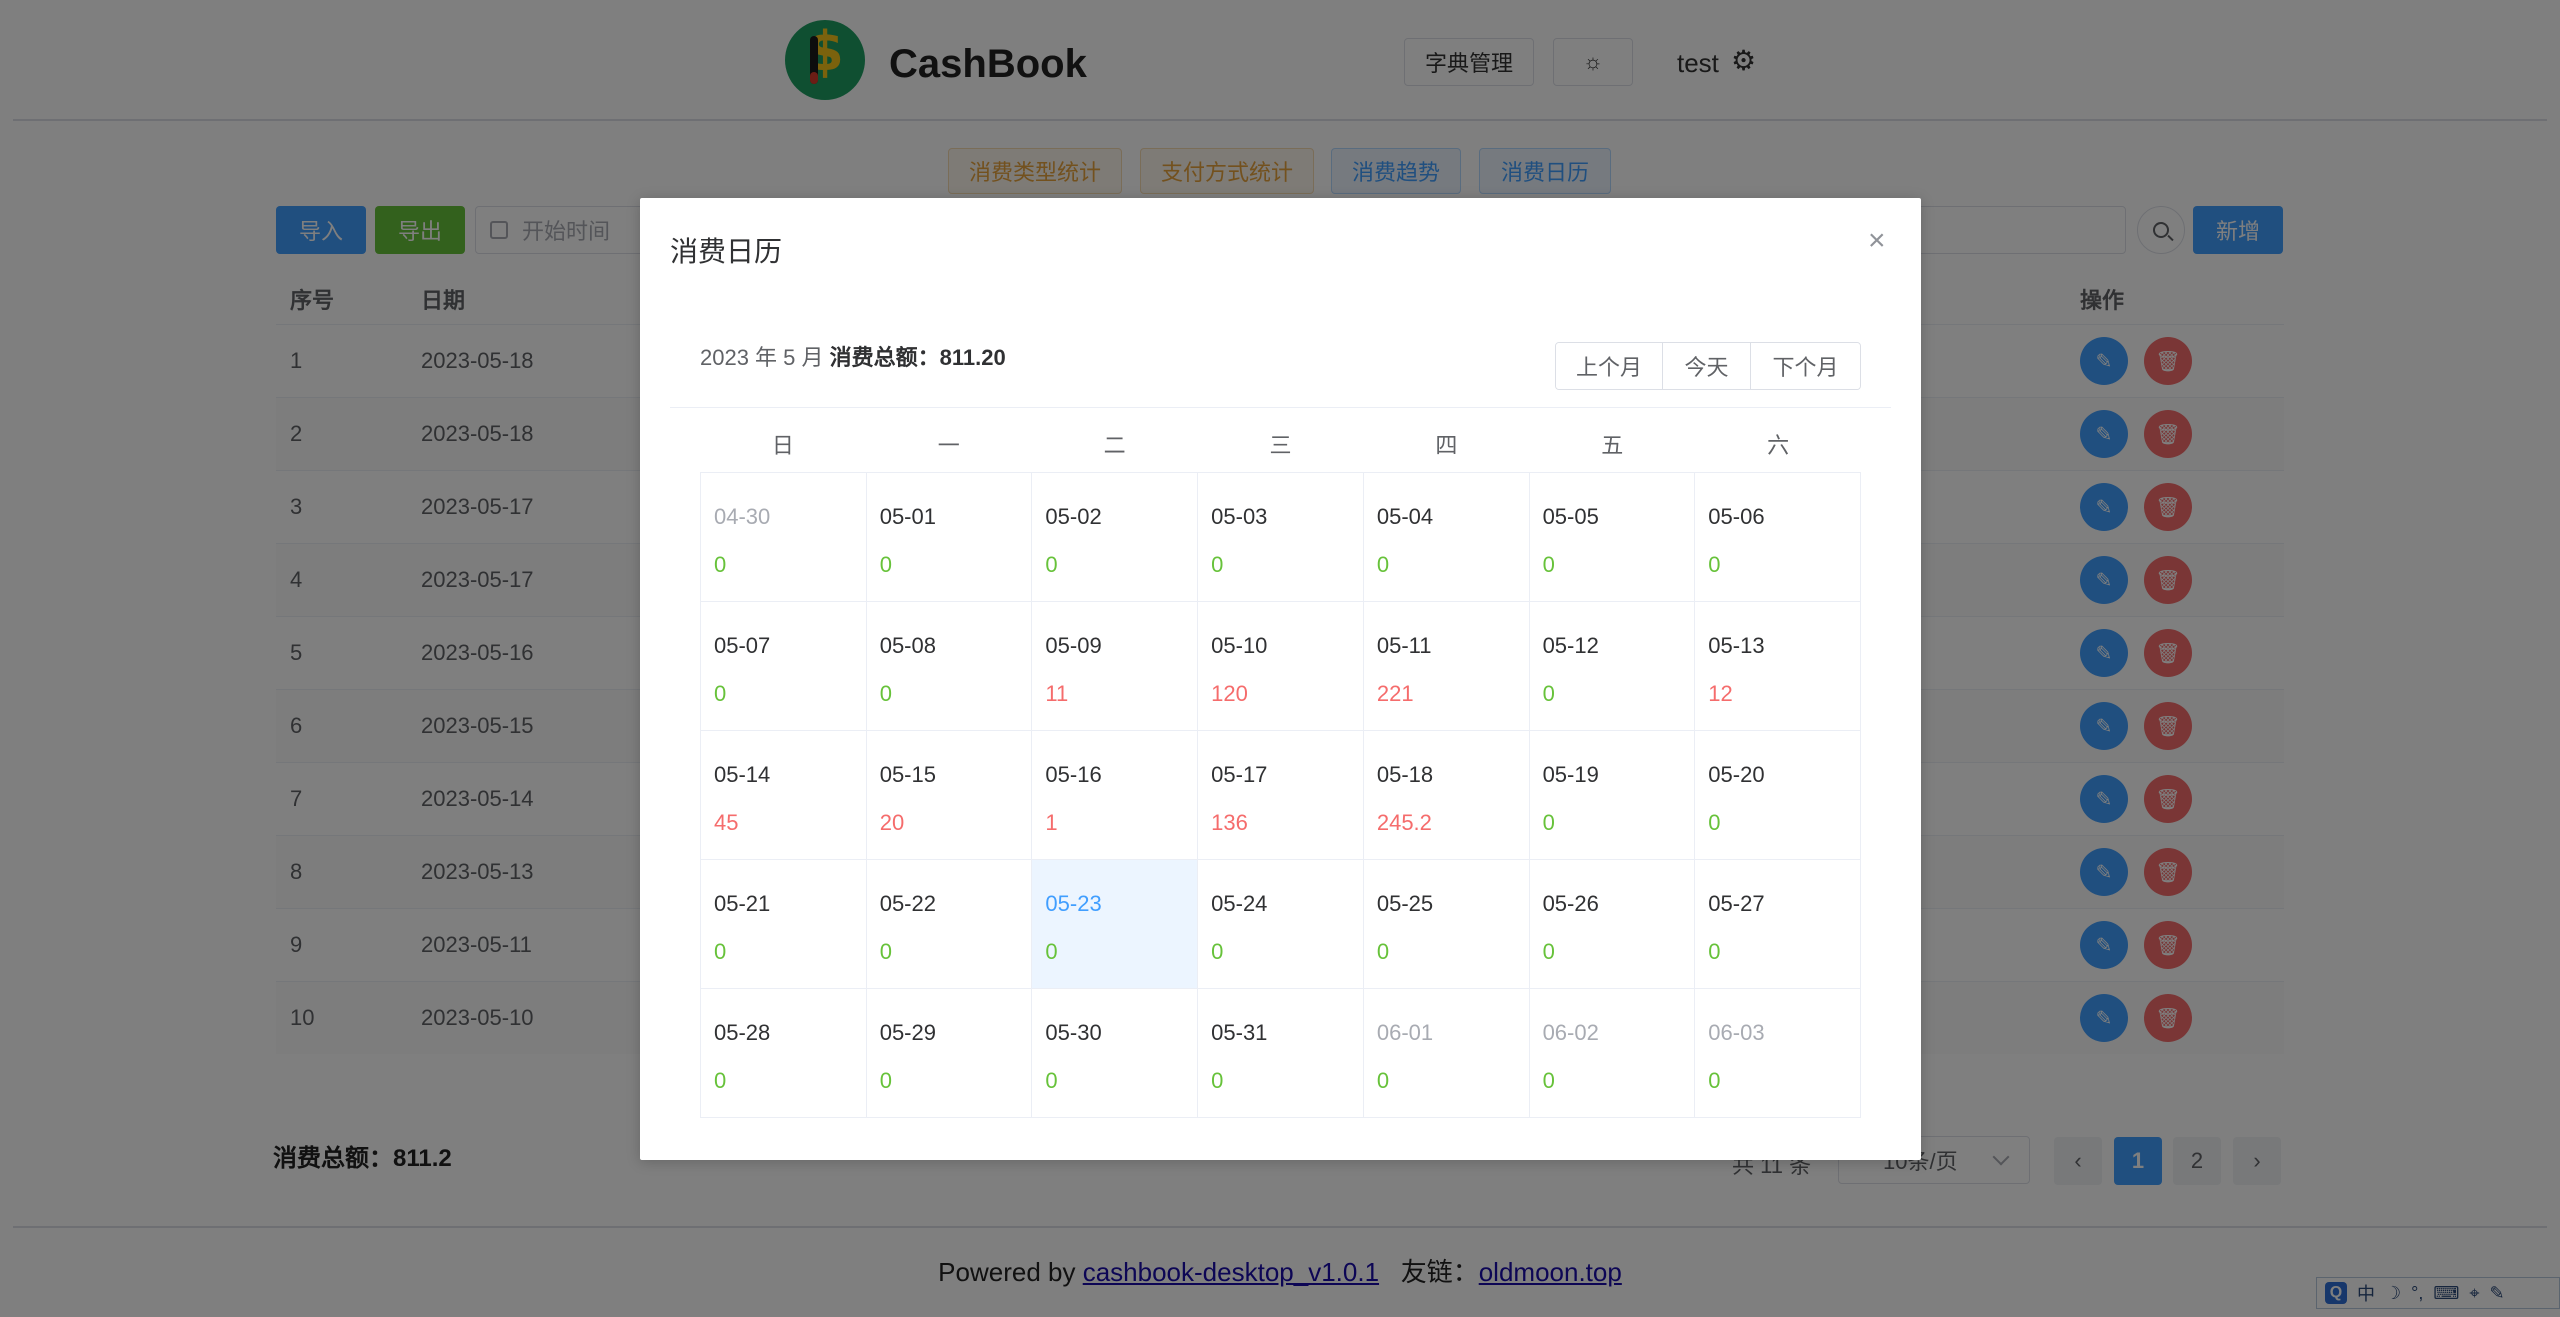 The height and width of the screenshot is (1317, 2560). What do you see at coordinates (1612, 1053) in the screenshot?
I see `calendar-day-06-02: 06-02 0` at bounding box center [1612, 1053].